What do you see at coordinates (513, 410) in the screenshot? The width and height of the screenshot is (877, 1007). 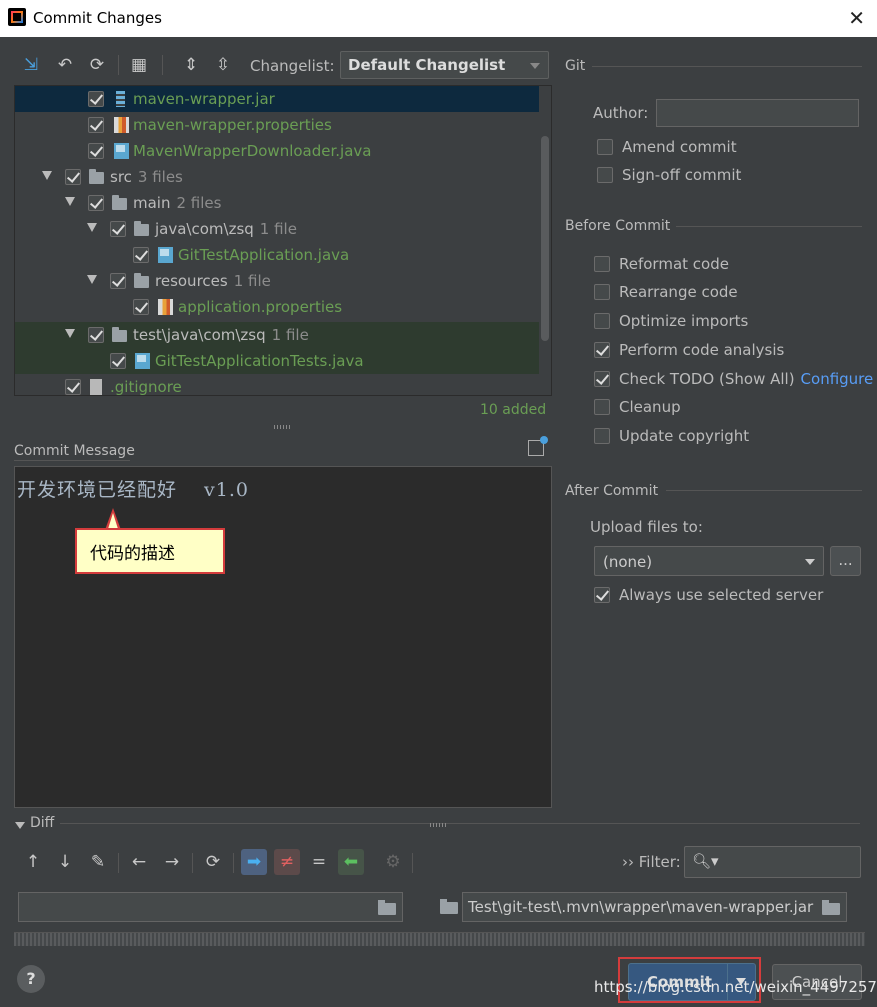 I see `changes-summary: 10 added` at bounding box center [513, 410].